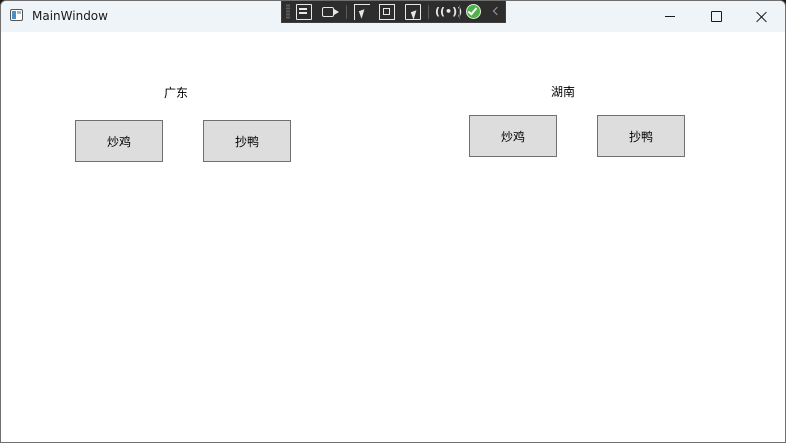 This screenshot has height=443, width=786. I want to click on live-visual-tree-icon, so click(304, 12).